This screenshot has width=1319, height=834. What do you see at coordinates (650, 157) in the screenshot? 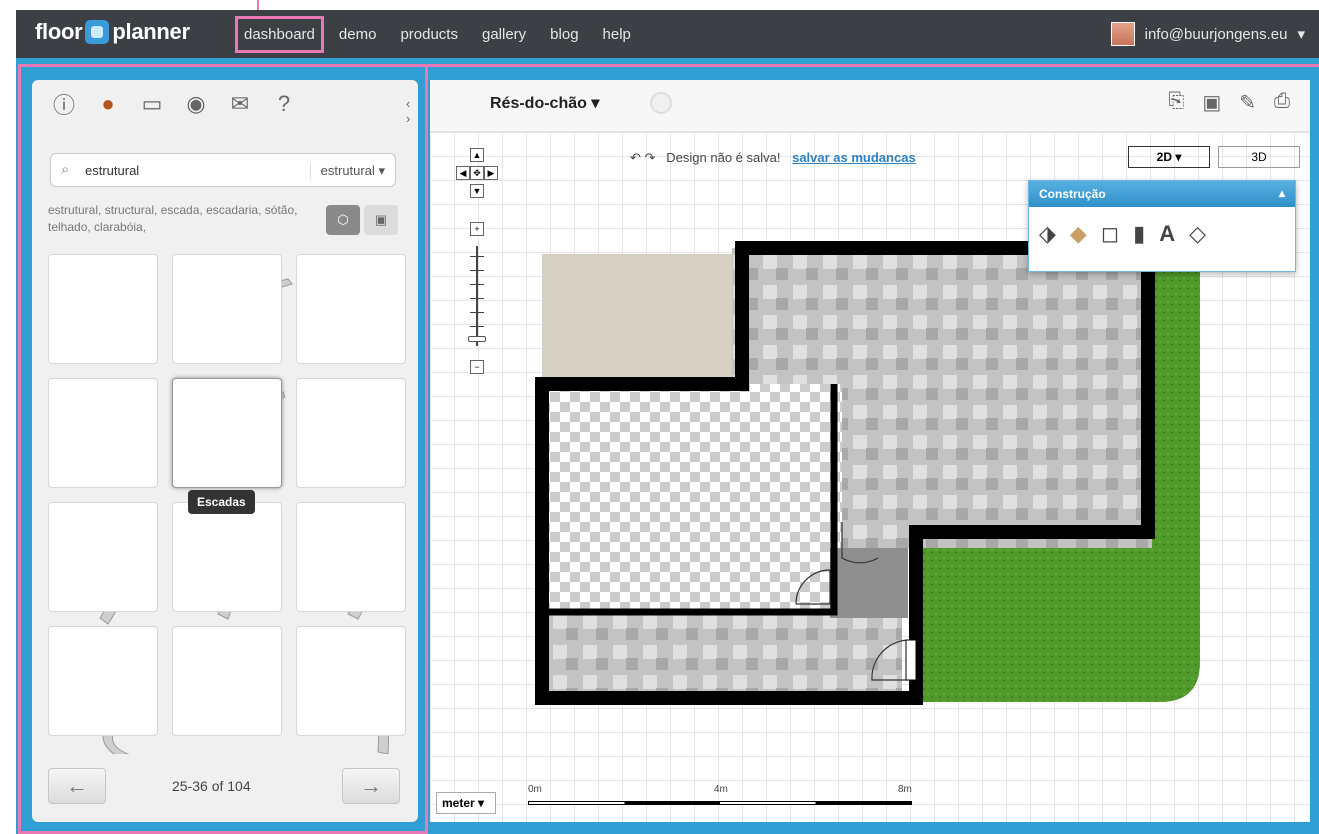
I see `redo-icon: ↷` at bounding box center [650, 157].